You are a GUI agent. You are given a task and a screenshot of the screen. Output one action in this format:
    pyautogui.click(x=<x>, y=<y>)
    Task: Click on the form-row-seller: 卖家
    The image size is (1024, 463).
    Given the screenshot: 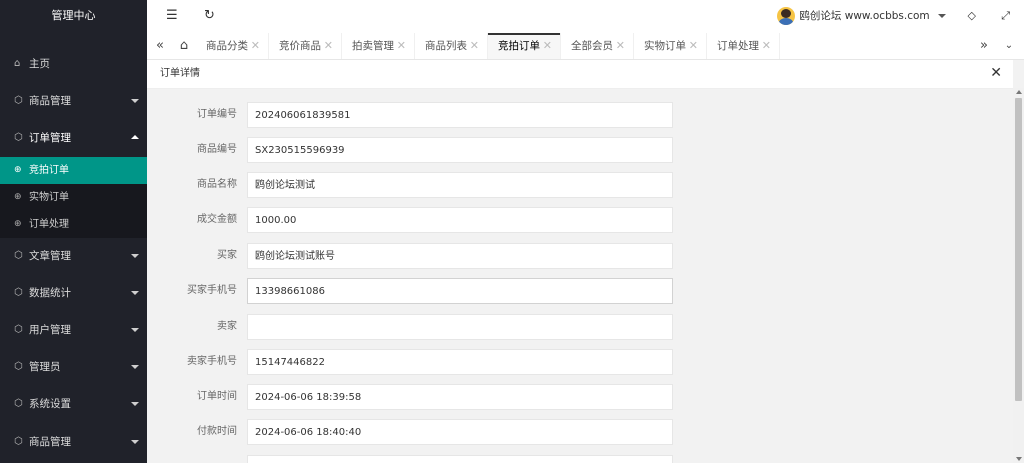 What is the action you would take?
    pyautogui.click(x=575, y=327)
    